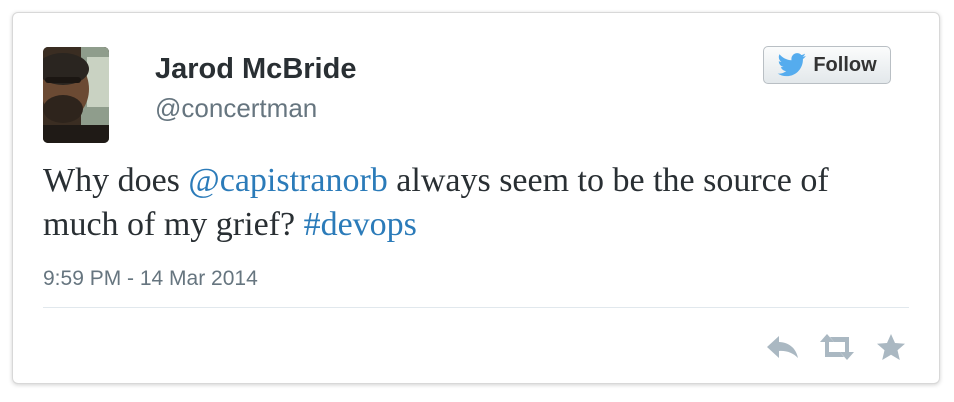 This screenshot has height=402, width=954. Describe the element at coordinates (845, 64) in the screenshot. I see `follow-label: Follow` at that location.